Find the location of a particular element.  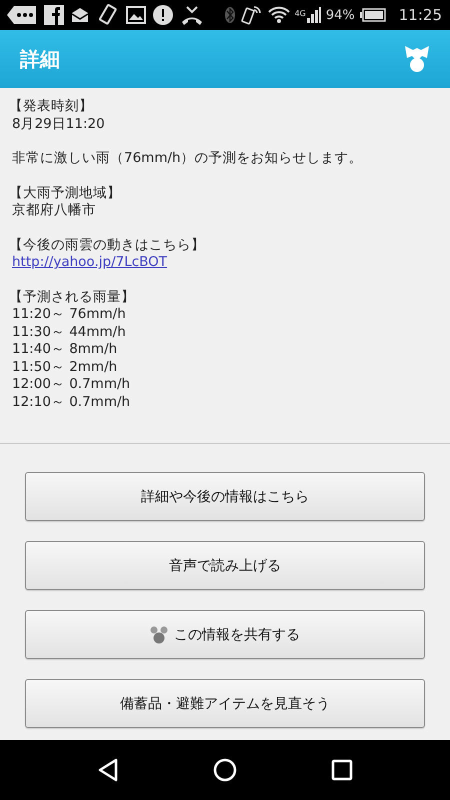

message-text: 11:50～ 2mm/h is located at coordinates (65, 367).